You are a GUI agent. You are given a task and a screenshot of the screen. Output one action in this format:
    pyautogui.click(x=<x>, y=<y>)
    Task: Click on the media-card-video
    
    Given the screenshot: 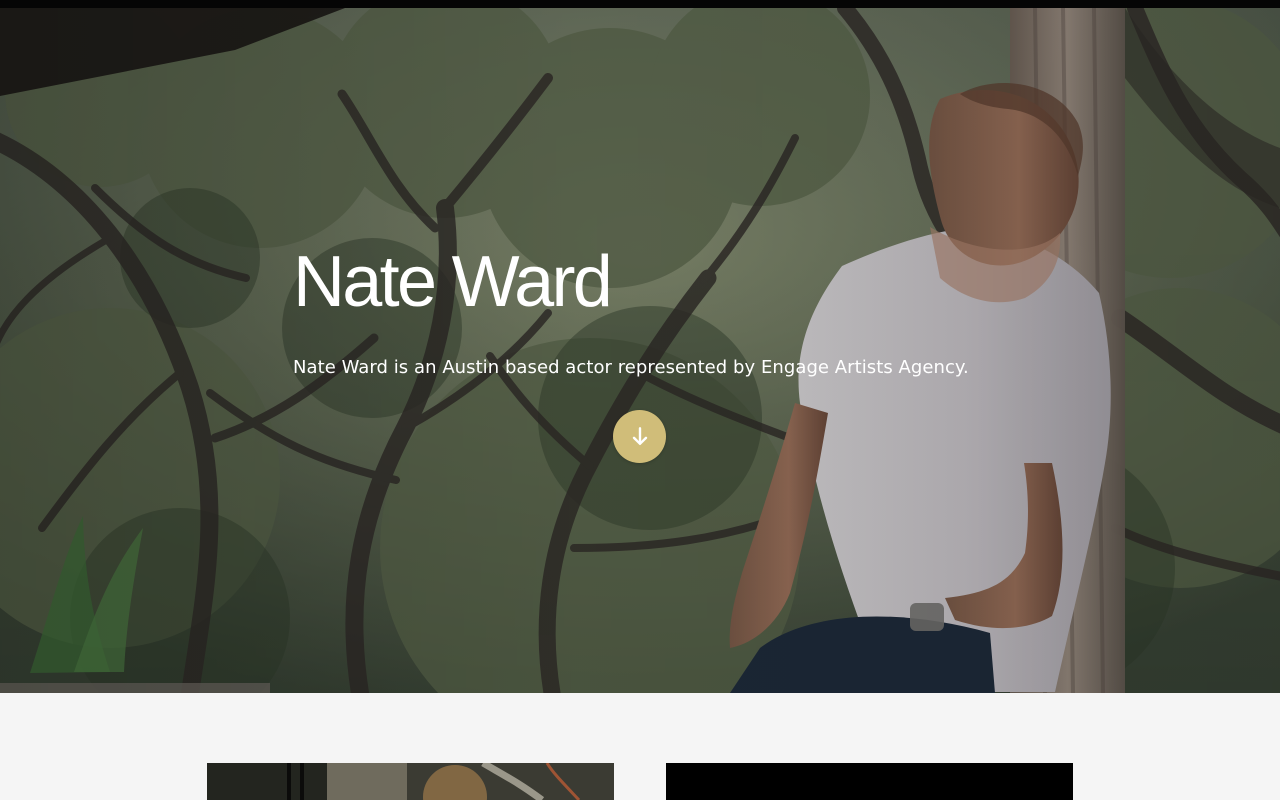 What is the action you would take?
    pyautogui.click(x=869, y=781)
    